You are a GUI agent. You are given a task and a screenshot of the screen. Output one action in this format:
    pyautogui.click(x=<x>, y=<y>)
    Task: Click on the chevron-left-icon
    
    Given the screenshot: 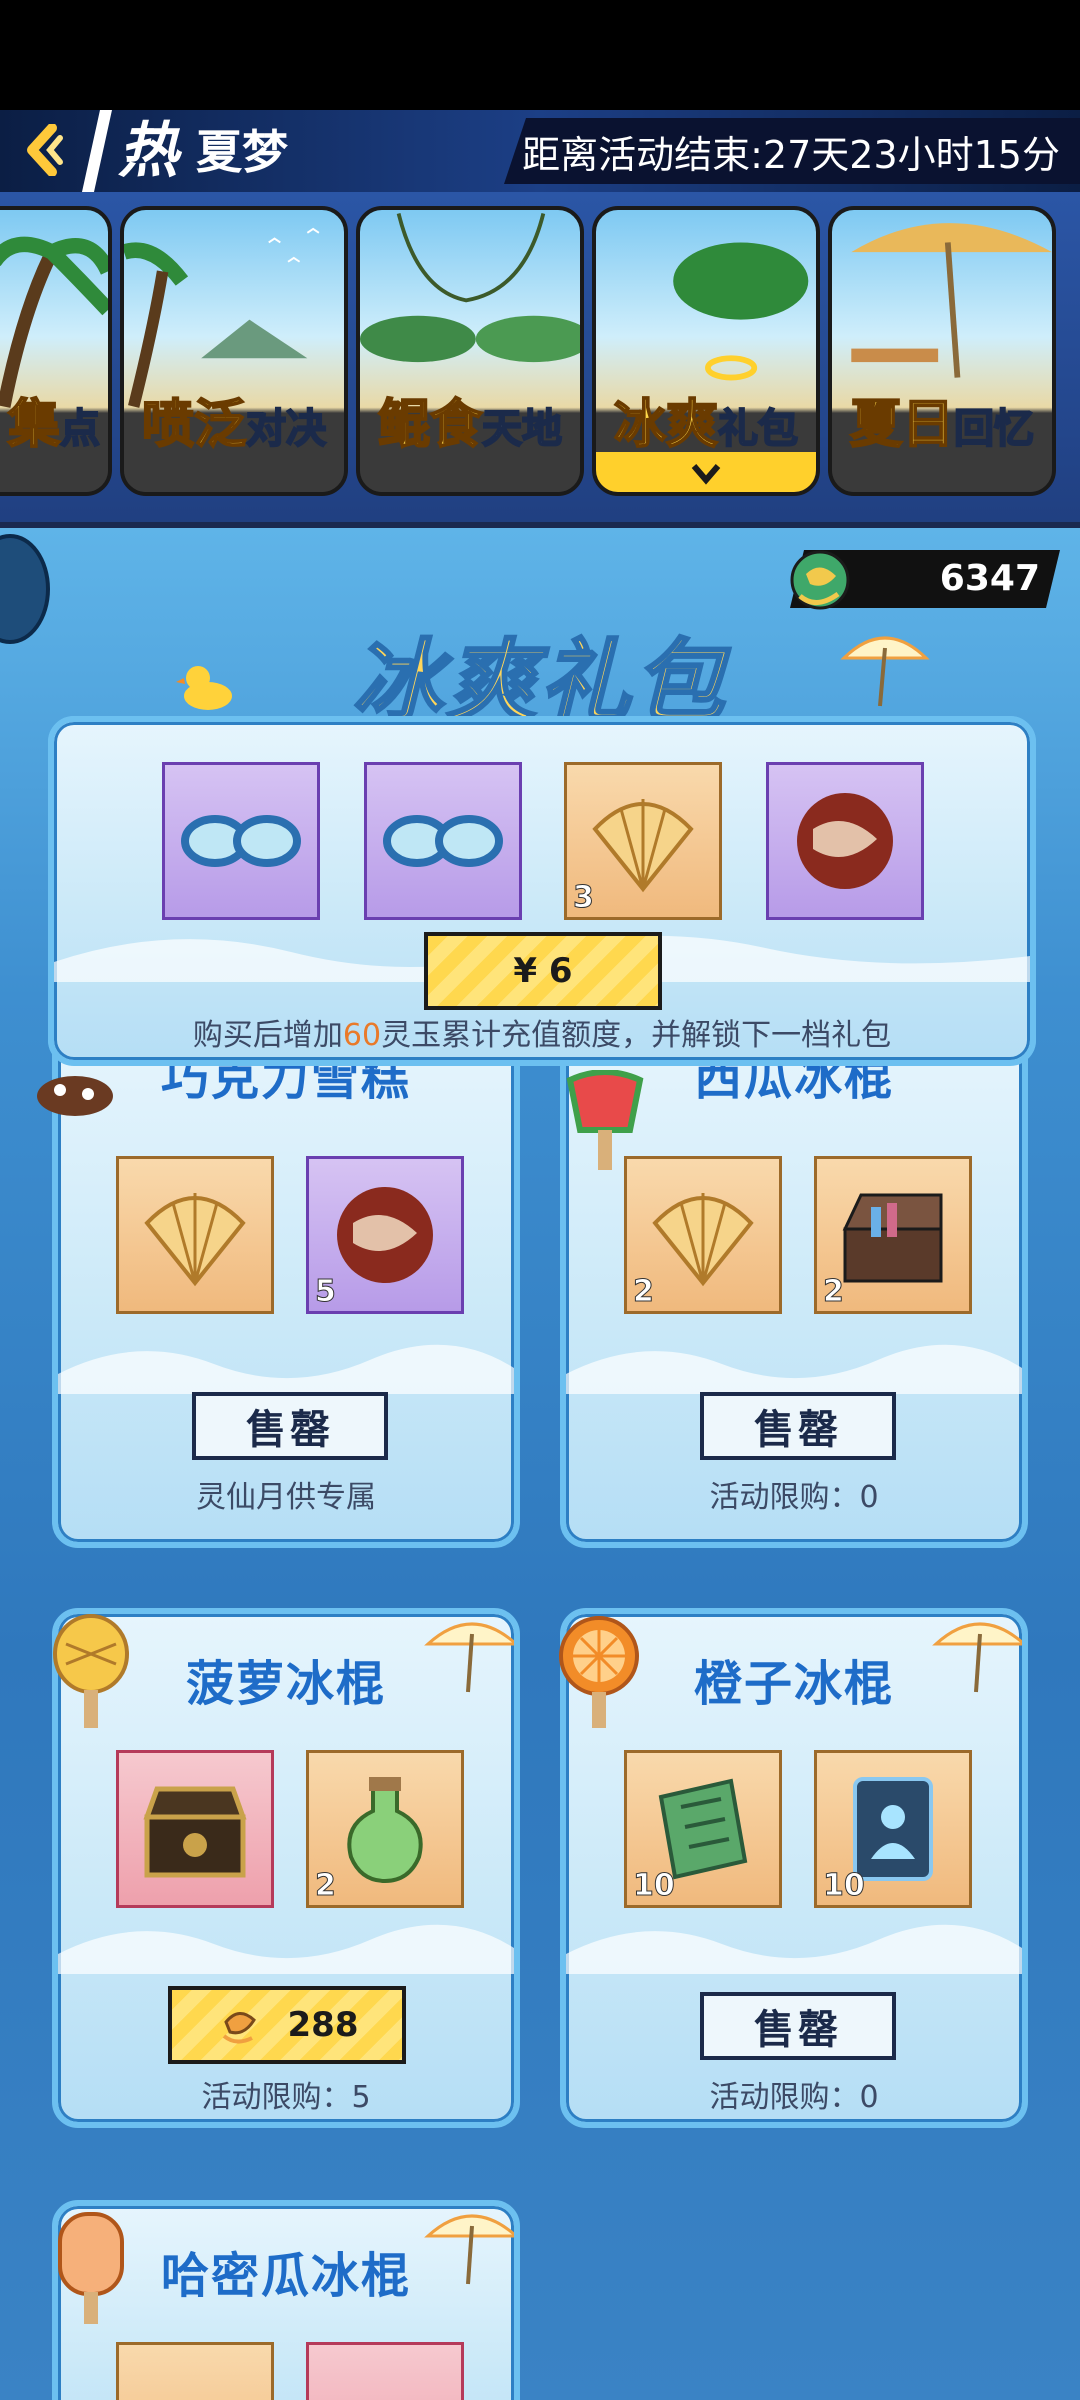 What is the action you would take?
    pyautogui.click(x=45, y=150)
    